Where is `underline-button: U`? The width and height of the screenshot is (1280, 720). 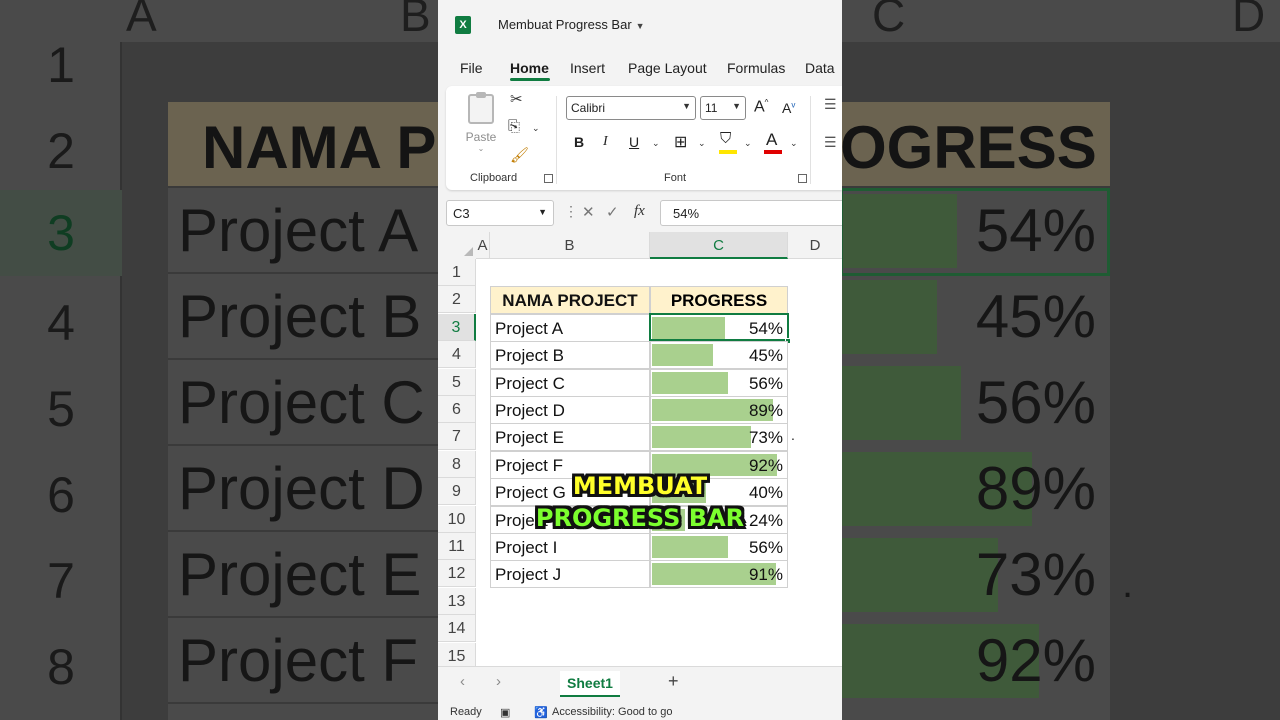 underline-button: U is located at coordinates (634, 142).